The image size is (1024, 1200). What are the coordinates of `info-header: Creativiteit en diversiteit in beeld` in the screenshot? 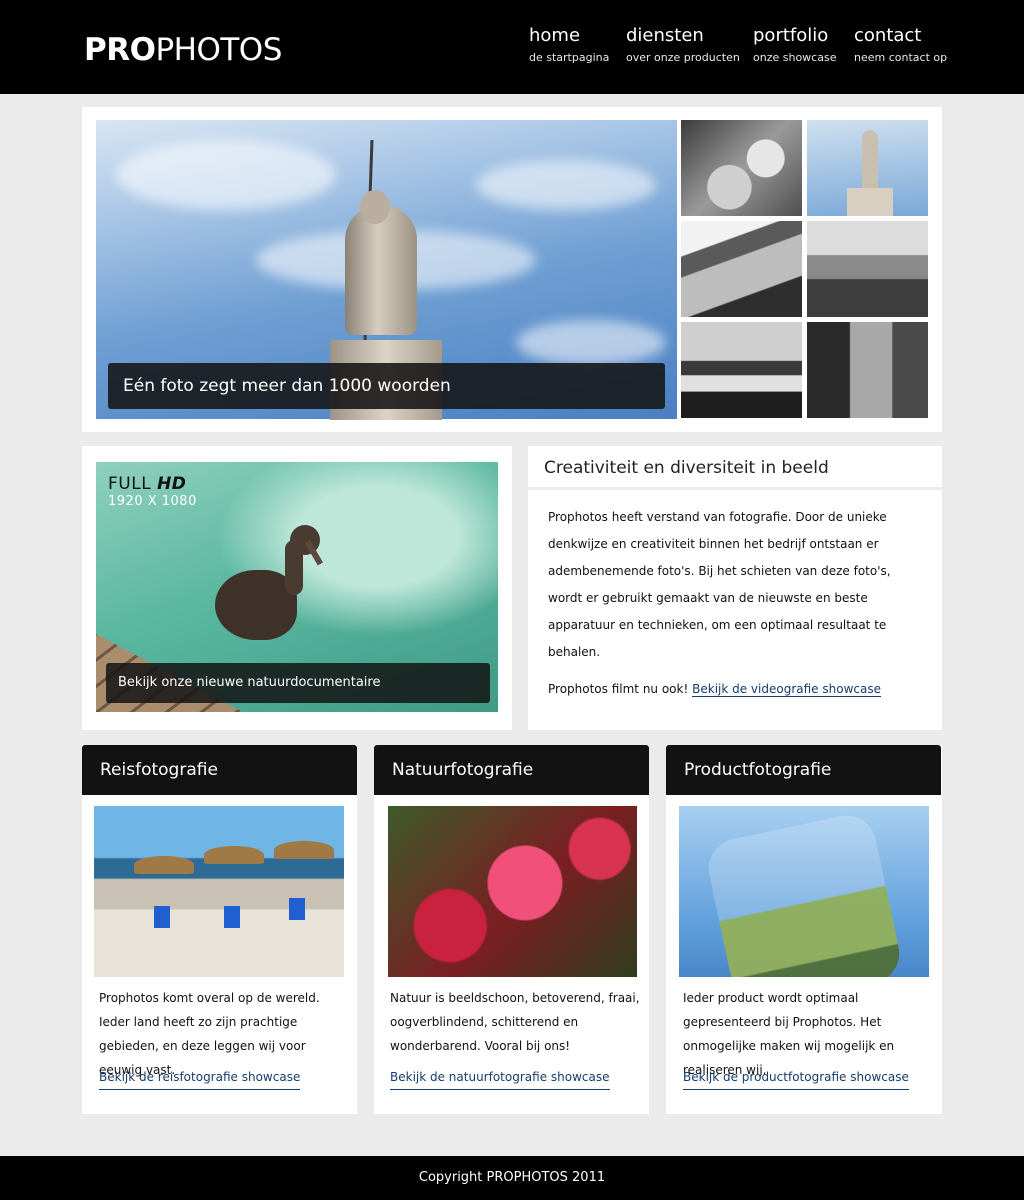 It's located at (735, 468).